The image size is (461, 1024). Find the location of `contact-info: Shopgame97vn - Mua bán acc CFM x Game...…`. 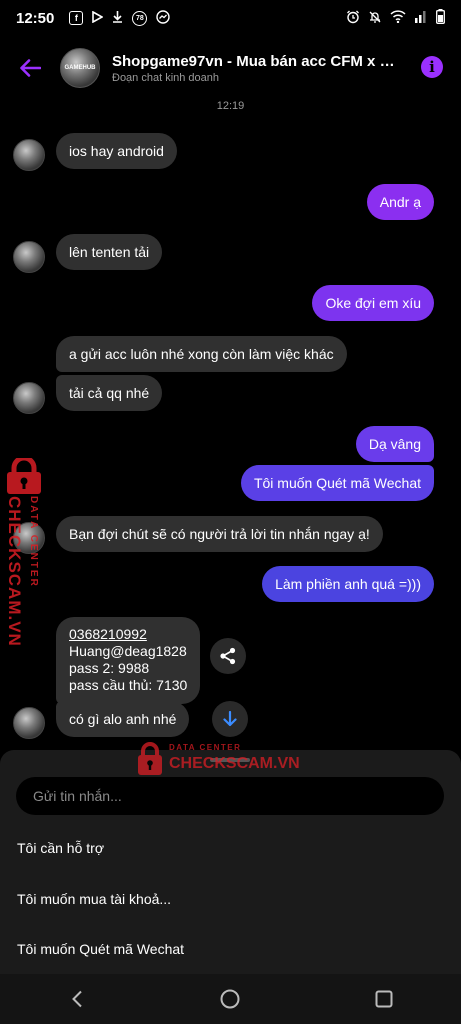

contact-info: Shopgame97vn - Mua bán acc CFM x Game...… is located at coordinates (257, 68).